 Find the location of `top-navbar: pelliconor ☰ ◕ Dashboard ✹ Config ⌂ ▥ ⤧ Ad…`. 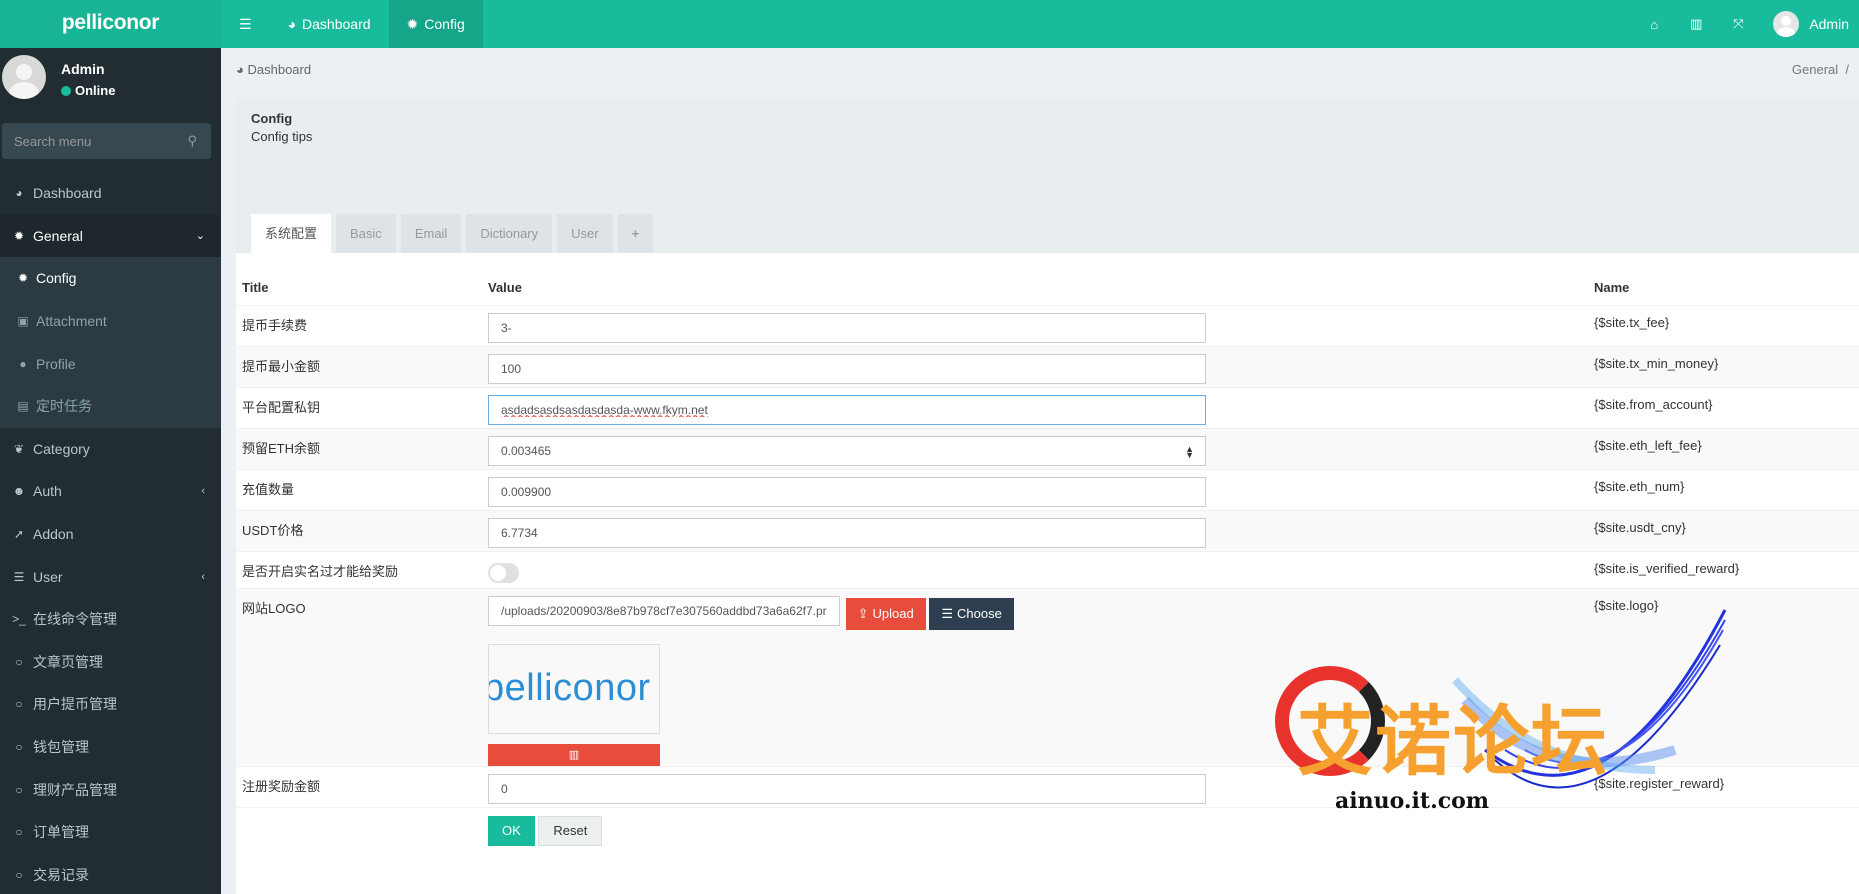

top-navbar: pelliconor ☰ ◕ Dashboard ✹ Config ⌂ ▥ ⤧ Ad… is located at coordinates (929, 24).